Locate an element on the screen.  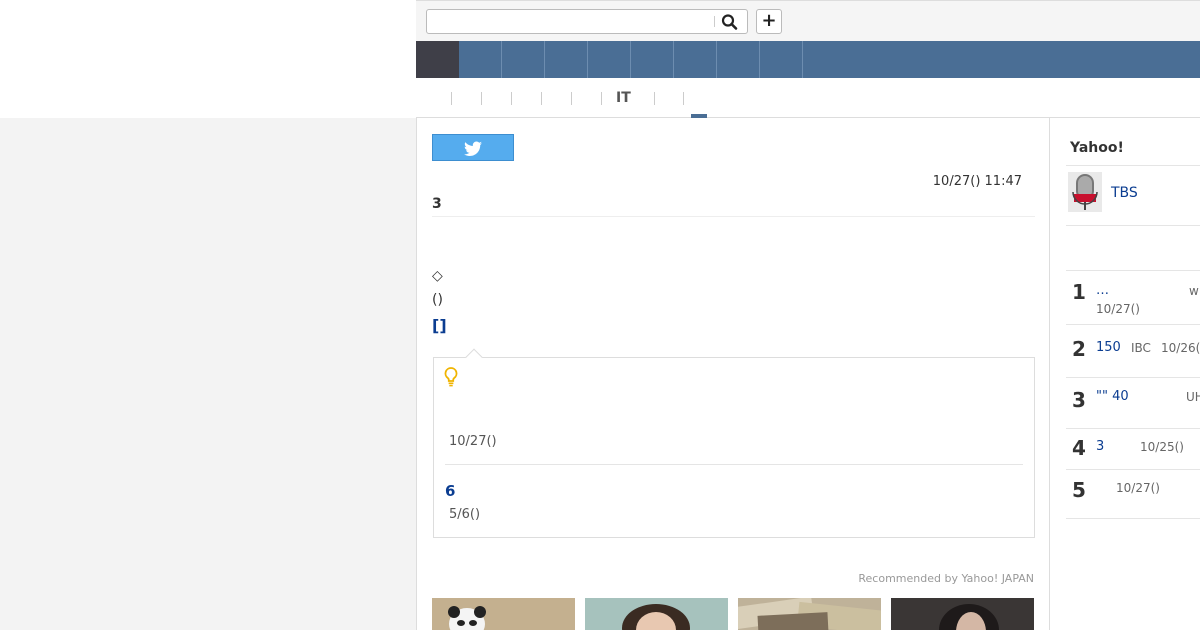
search-input is located at coordinates (571, 21).